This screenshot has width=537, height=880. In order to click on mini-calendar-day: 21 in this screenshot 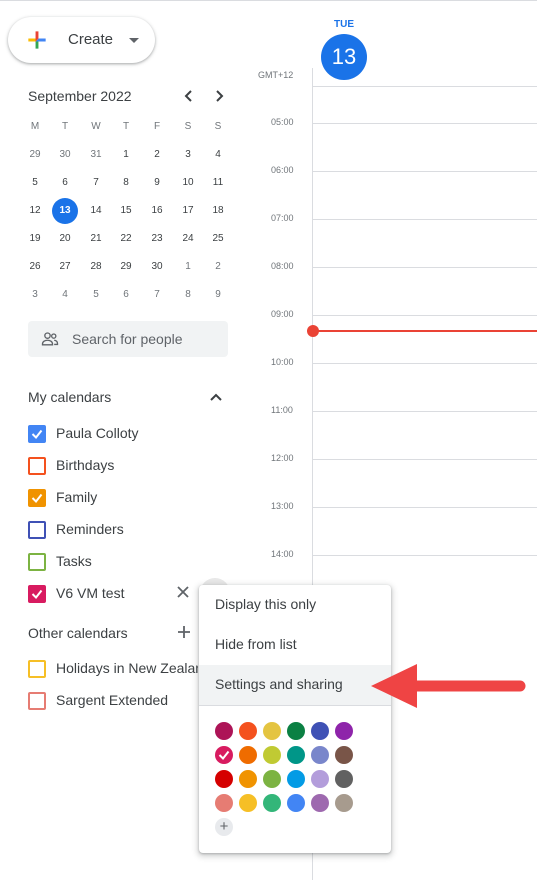, I will do `click(96, 239)`.